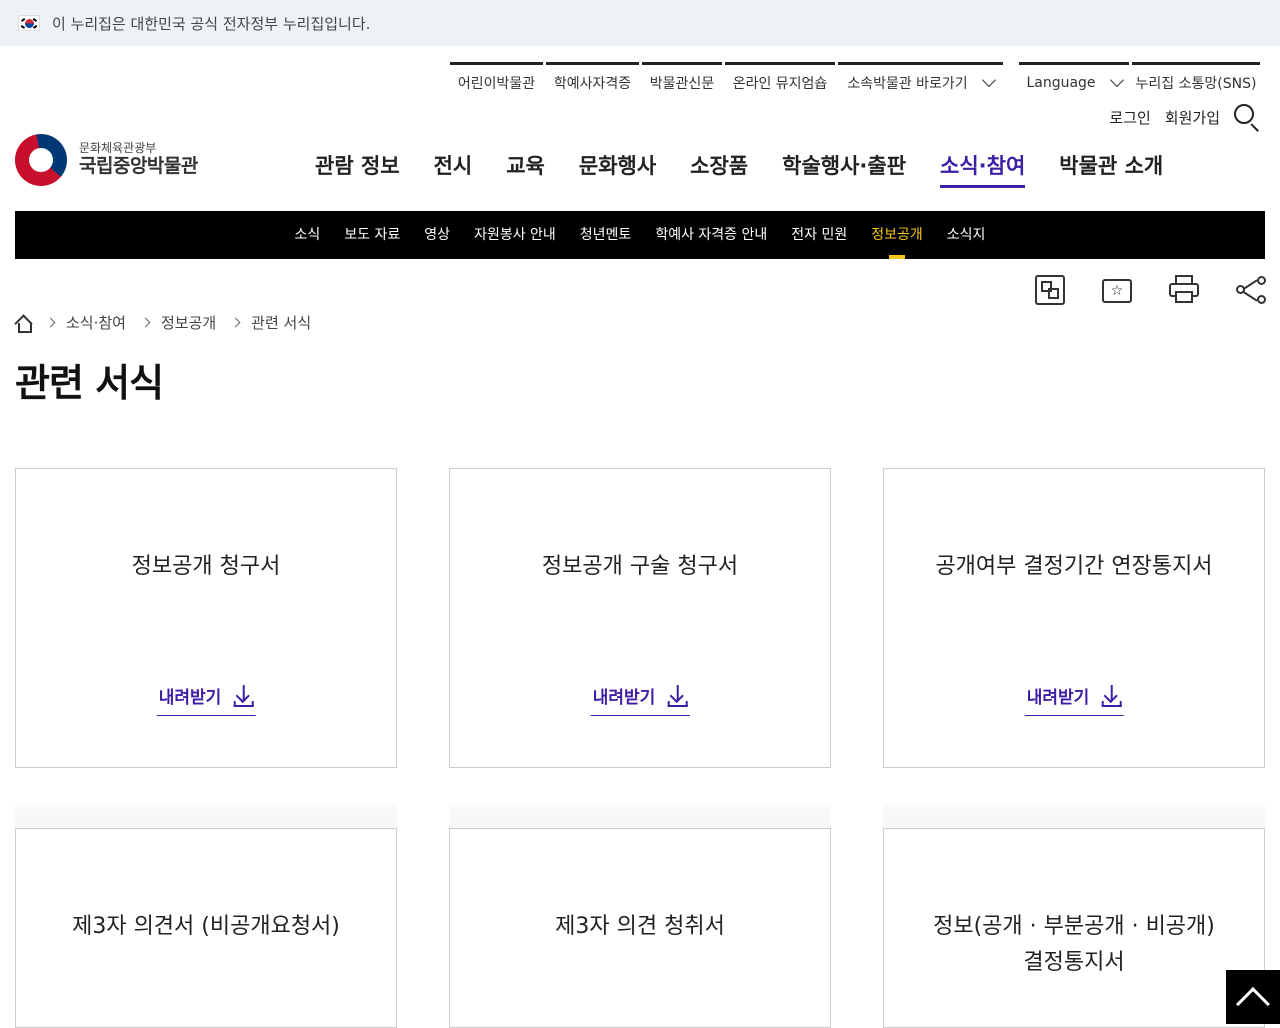  I want to click on breadcrumb-item: 관련 서식, so click(281, 322).